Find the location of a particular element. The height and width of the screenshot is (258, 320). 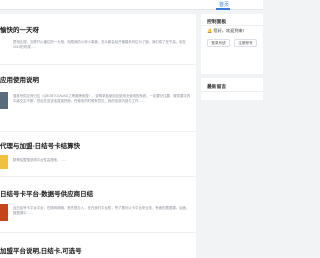

article-title: 应用使用说明 is located at coordinates (19, 79).